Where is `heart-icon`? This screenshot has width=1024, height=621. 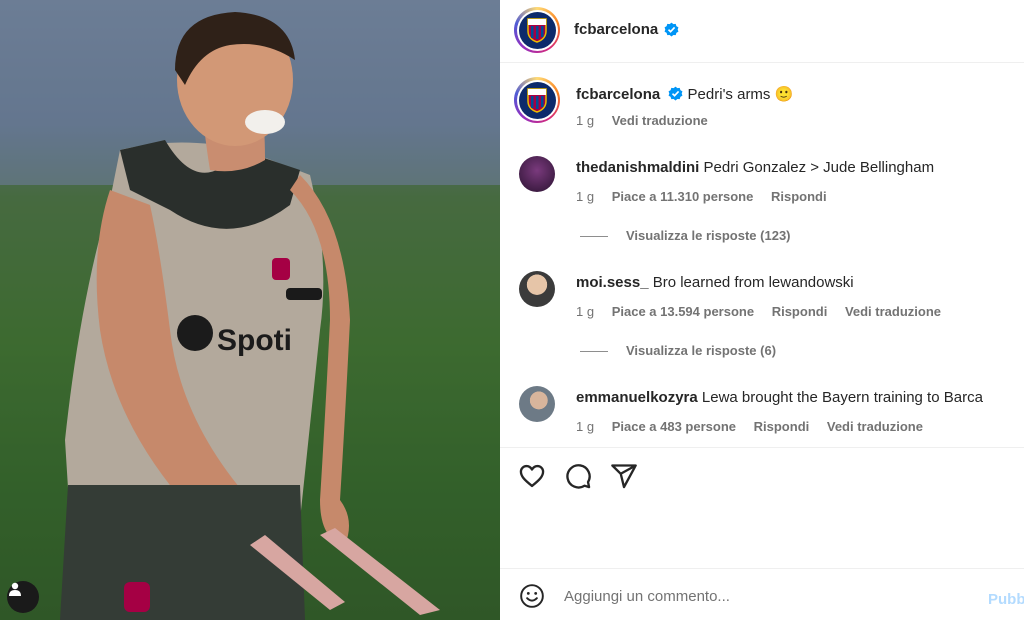 heart-icon is located at coordinates (532, 476).